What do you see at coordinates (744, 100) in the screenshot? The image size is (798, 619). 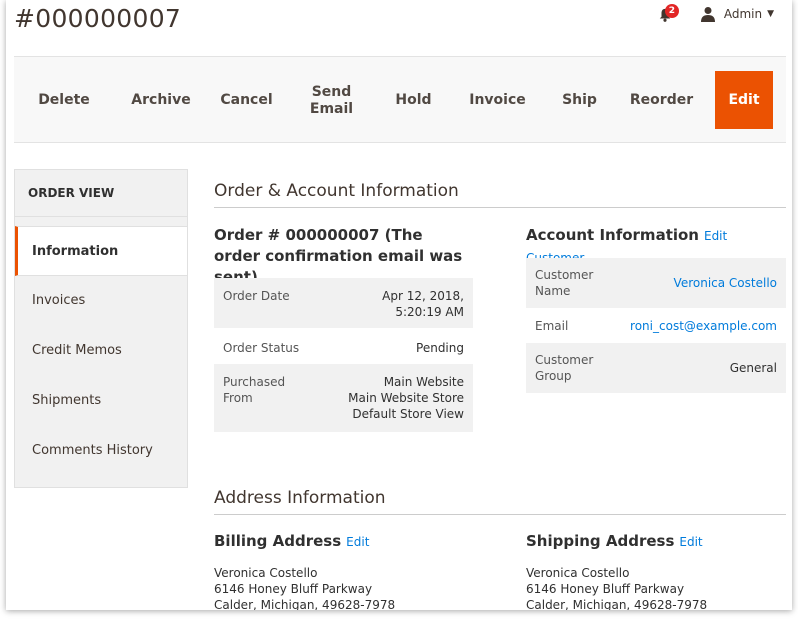 I see `edit-button: Edit` at bounding box center [744, 100].